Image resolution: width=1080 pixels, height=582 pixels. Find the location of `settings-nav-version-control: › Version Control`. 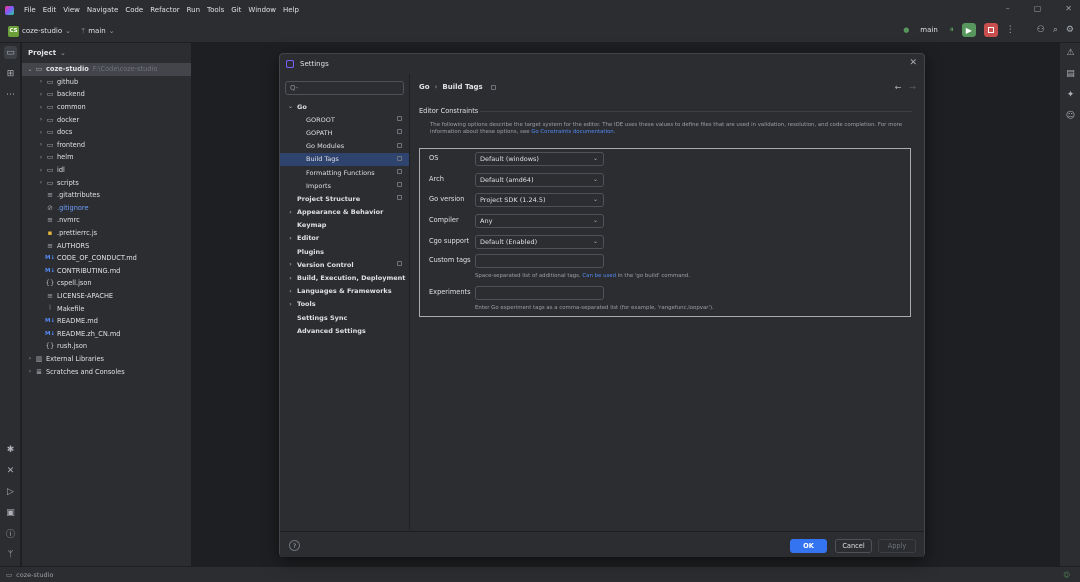

settings-nav-version-control: › Version Control is located at coordinates (344, 264).